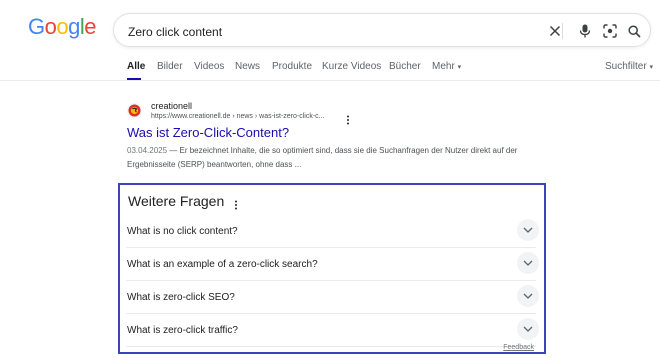 Image resolution: width=660 pixels, height=358 pixels. I want to click on tab-products: Produkte, so click(292, 66).